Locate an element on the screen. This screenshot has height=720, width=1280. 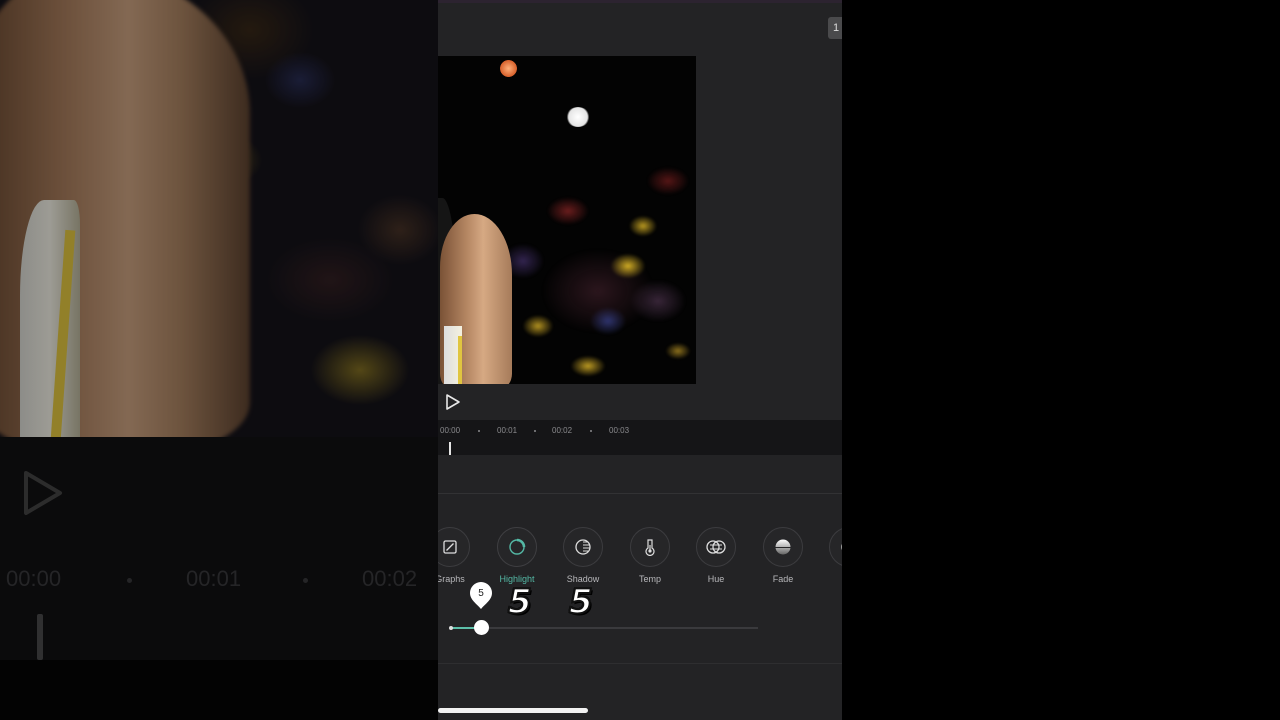
slider-value-label: 5 is located at coordinates (481, 593).